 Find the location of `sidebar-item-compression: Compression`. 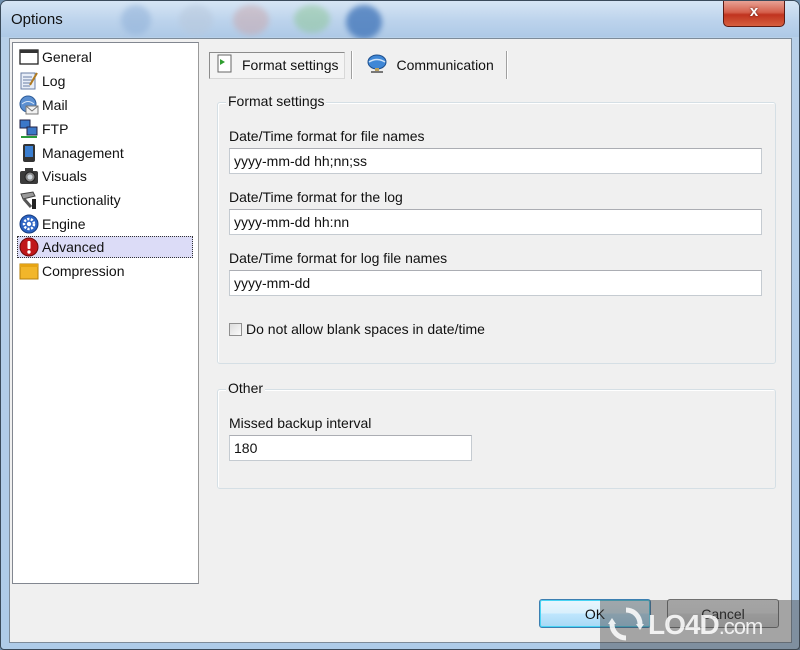

sidebar-item-compression: Compression is located at coordinates (105, 271).